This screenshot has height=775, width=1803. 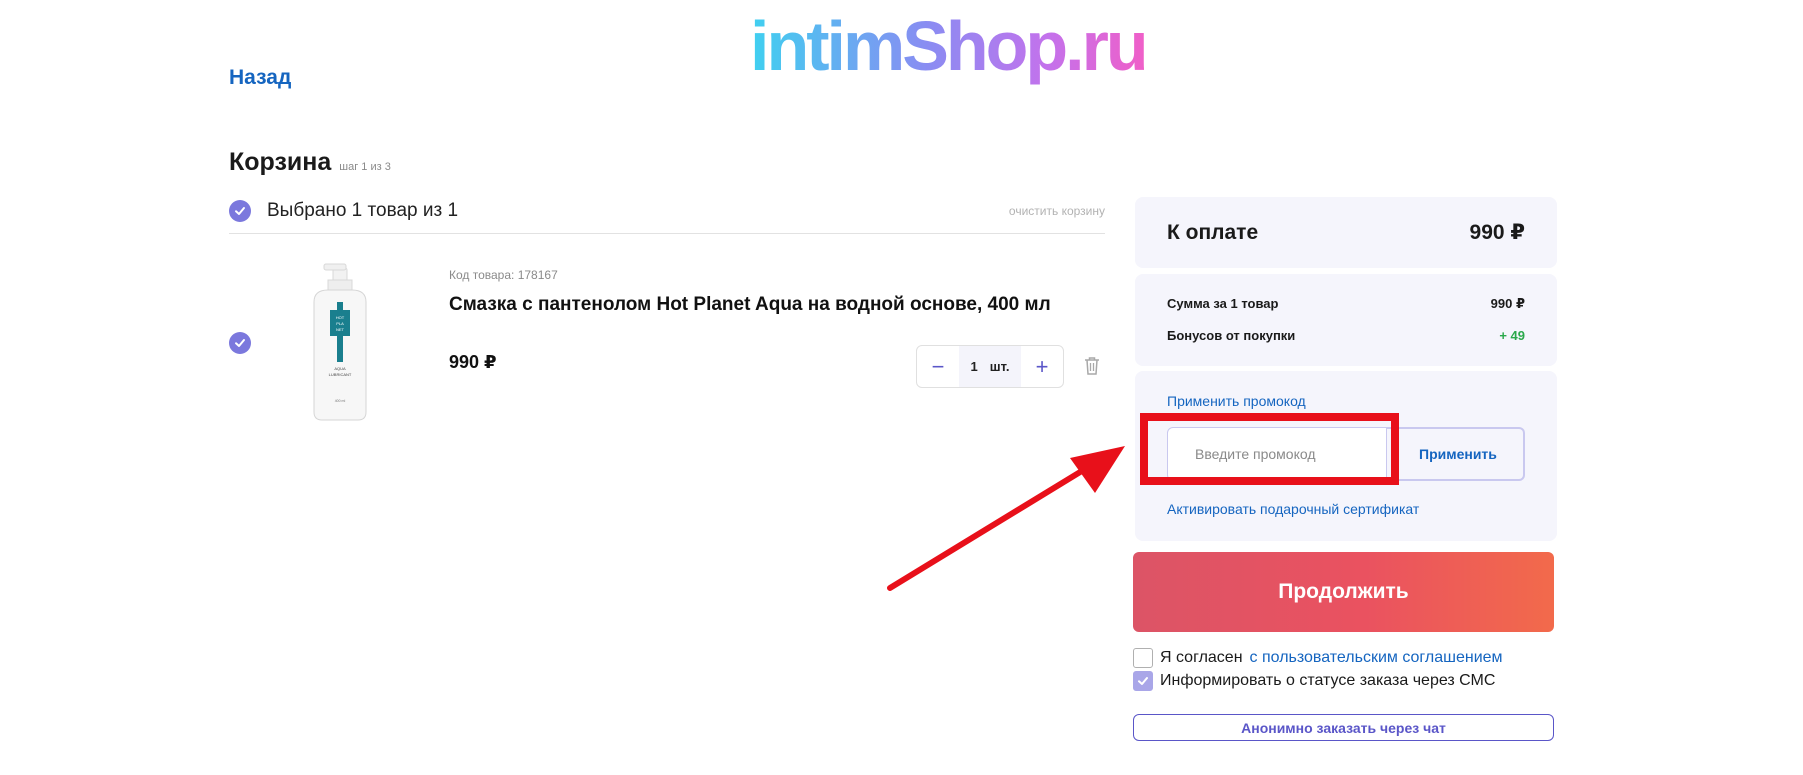 I want to click on minus-icon: −, so click(x=938, y=366).